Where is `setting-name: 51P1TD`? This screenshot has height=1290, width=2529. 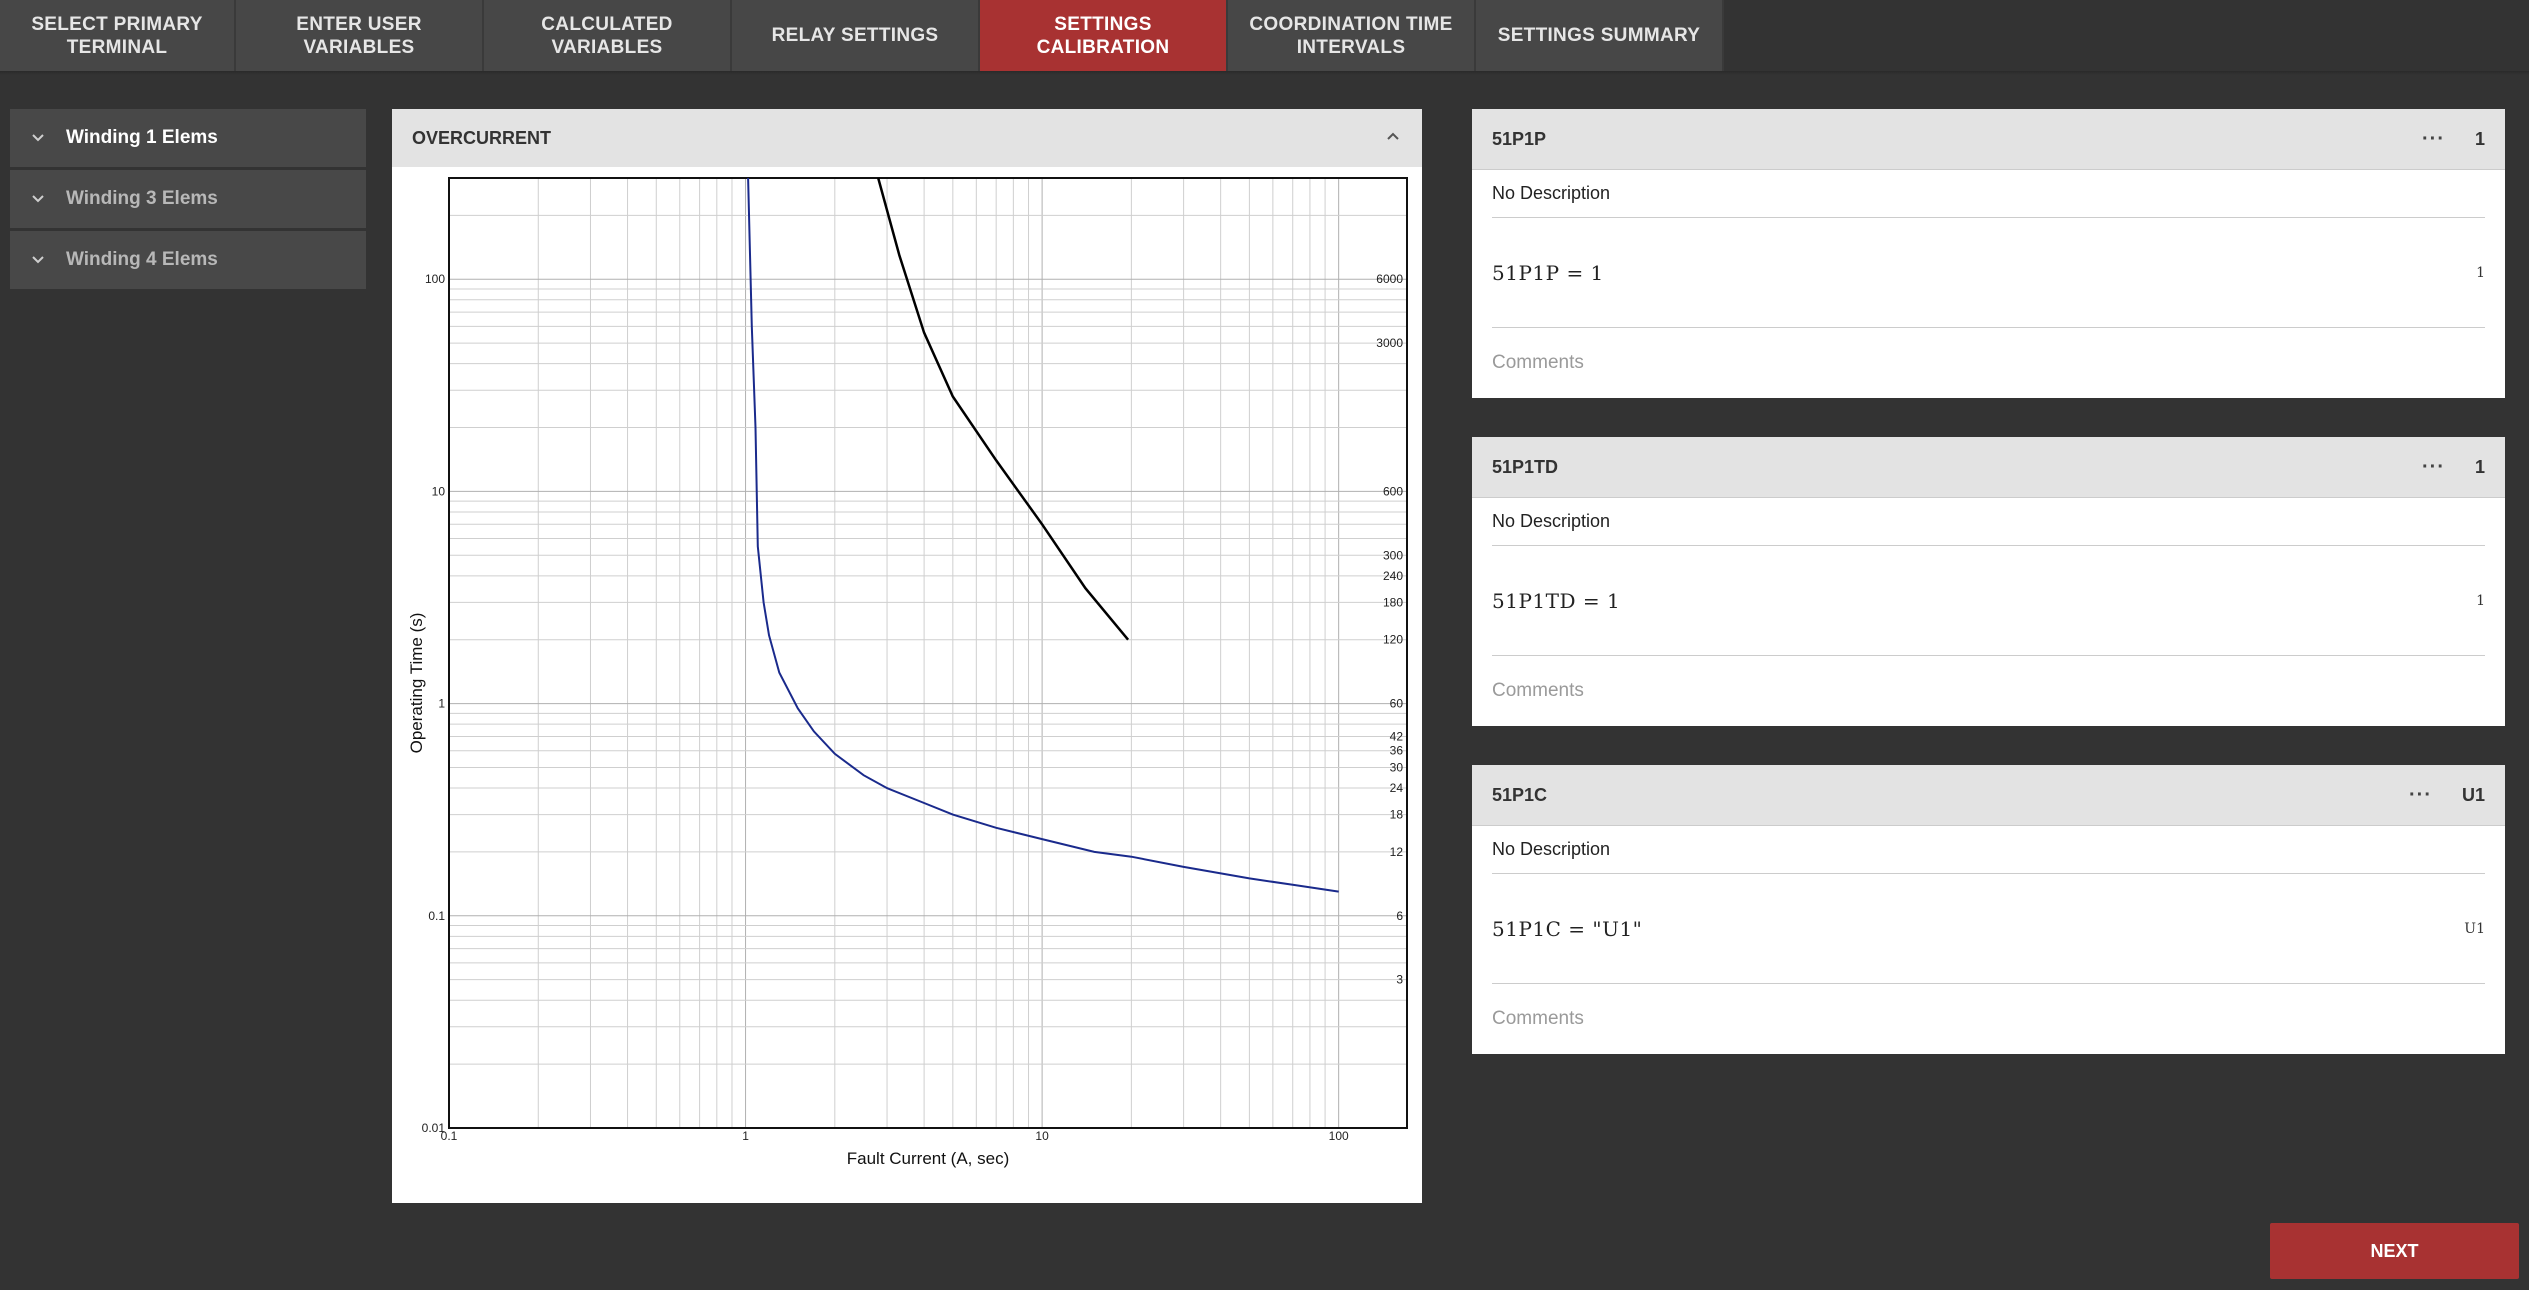
setting-name: 51P1TD is located at coordinates (1525, 466).